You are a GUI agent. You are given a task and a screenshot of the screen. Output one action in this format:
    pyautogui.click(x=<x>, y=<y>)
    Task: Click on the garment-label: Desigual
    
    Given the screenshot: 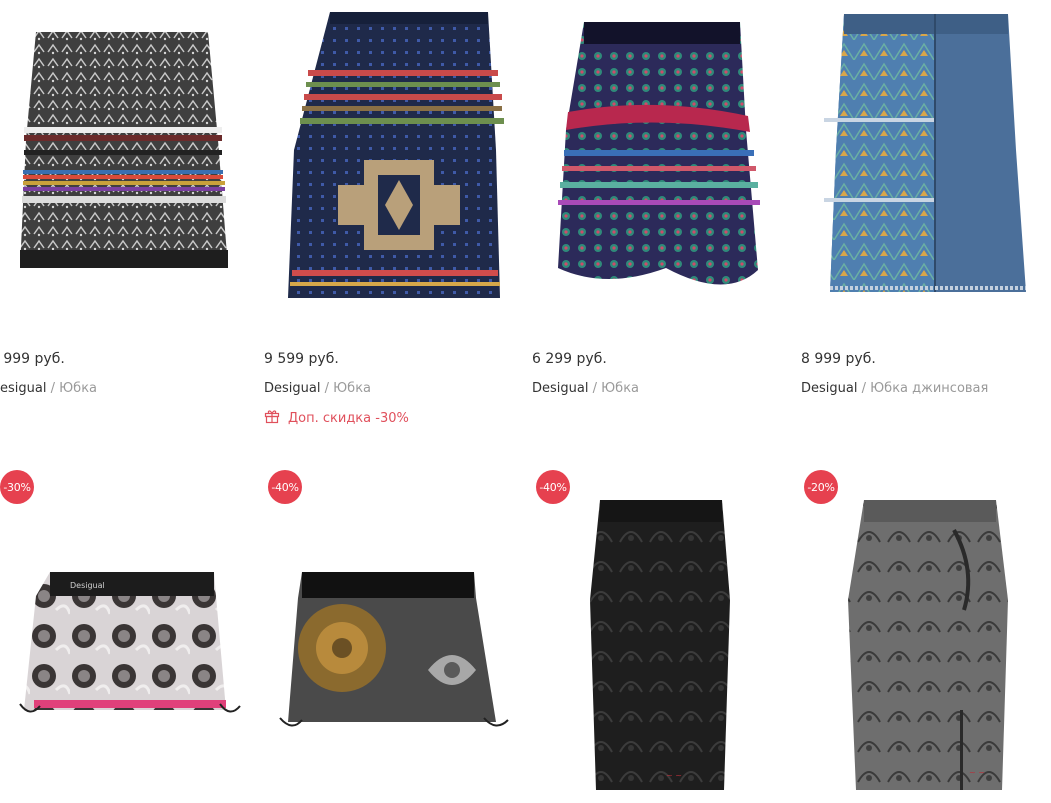 What is the action you would take?
    pyautogui.click(x=87, y=585)
    